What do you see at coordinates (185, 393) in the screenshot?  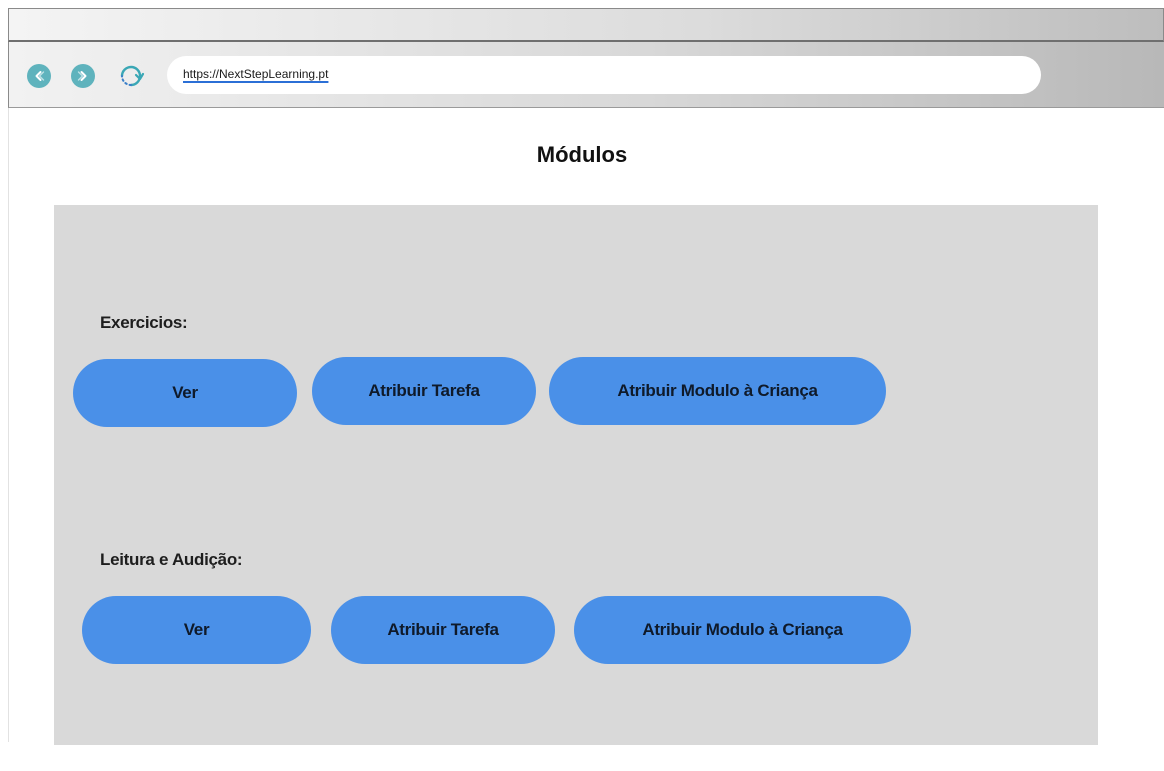 I see `exercises-view-button: Ver` at bounding box center [185, 393].